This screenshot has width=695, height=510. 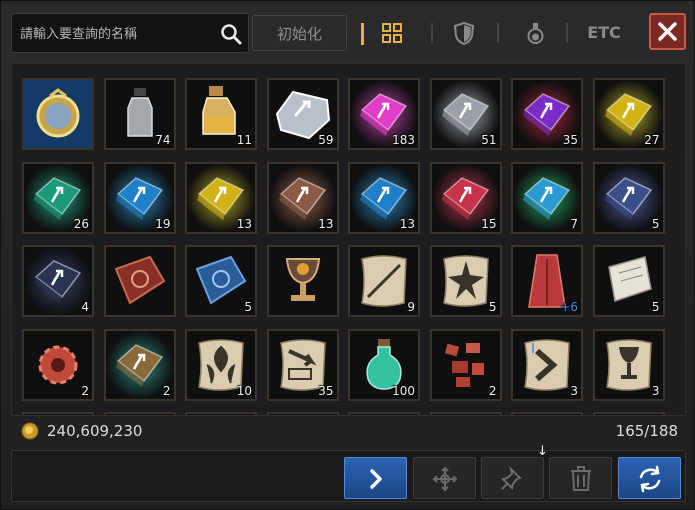 What do you see at coordinates (569, 307) in the screenshot?
I see `item-quantity: +6` at bounding box center [569, 307].